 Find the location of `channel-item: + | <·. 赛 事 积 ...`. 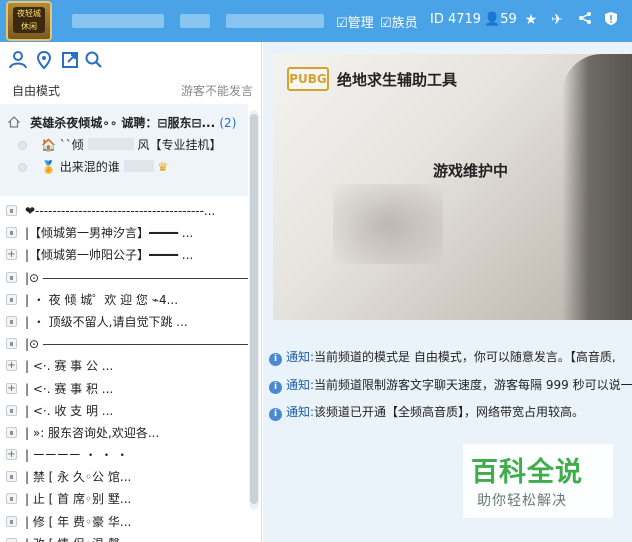

channel-item: + | <·. 赛 事 积 ... is located at coordinates (124, 389).